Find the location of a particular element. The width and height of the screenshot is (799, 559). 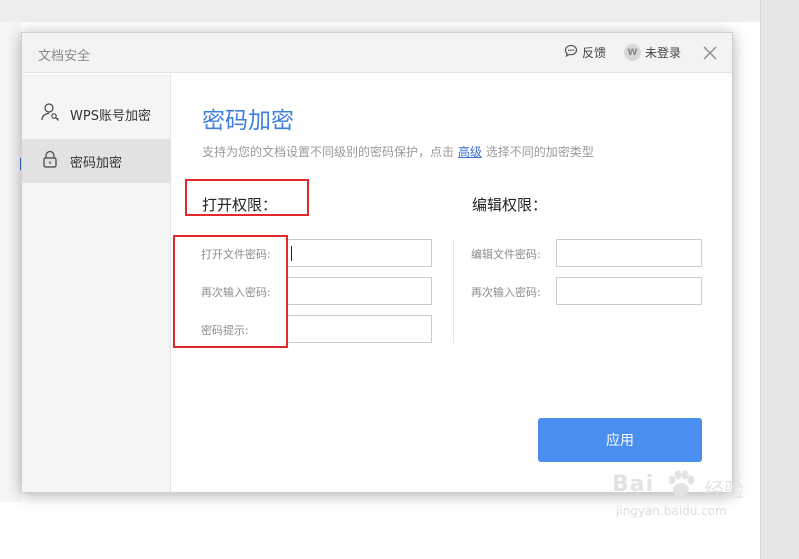

page-title: 密码加密 is located at coordinates (248, 121).